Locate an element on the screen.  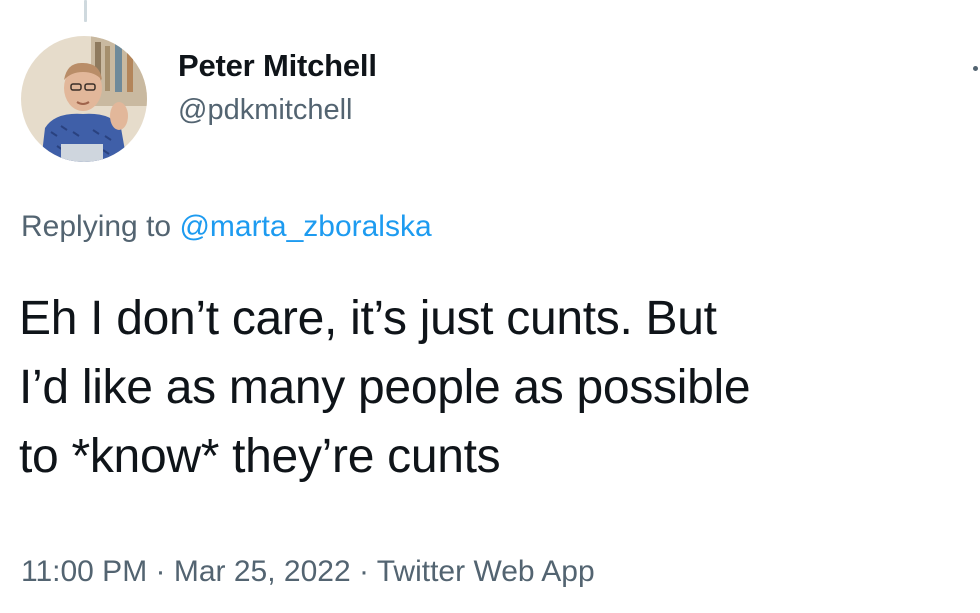
replying-to-line: Replying to @marta_zboralska is located at coordinates (226, 227).